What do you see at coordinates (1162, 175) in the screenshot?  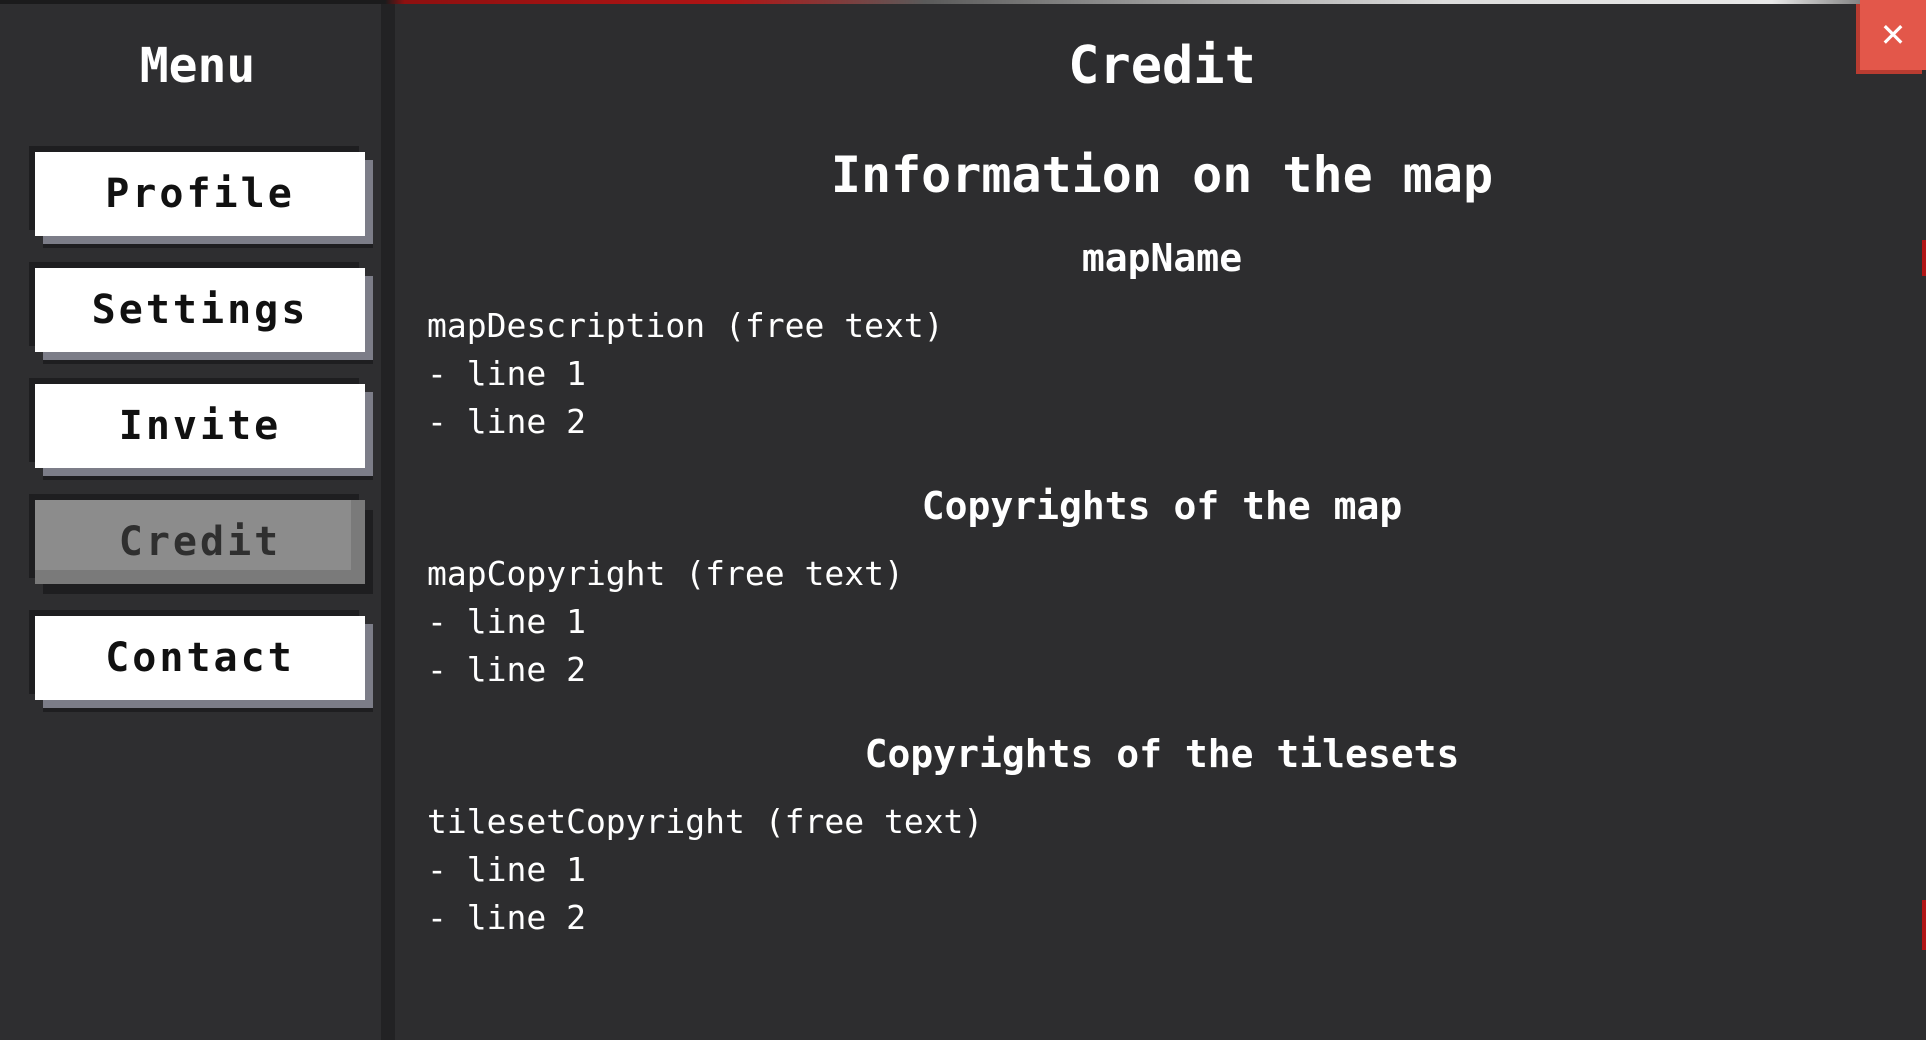 I see `section-heading-map-info: Information on the map` at bounding box center [1162, 175].